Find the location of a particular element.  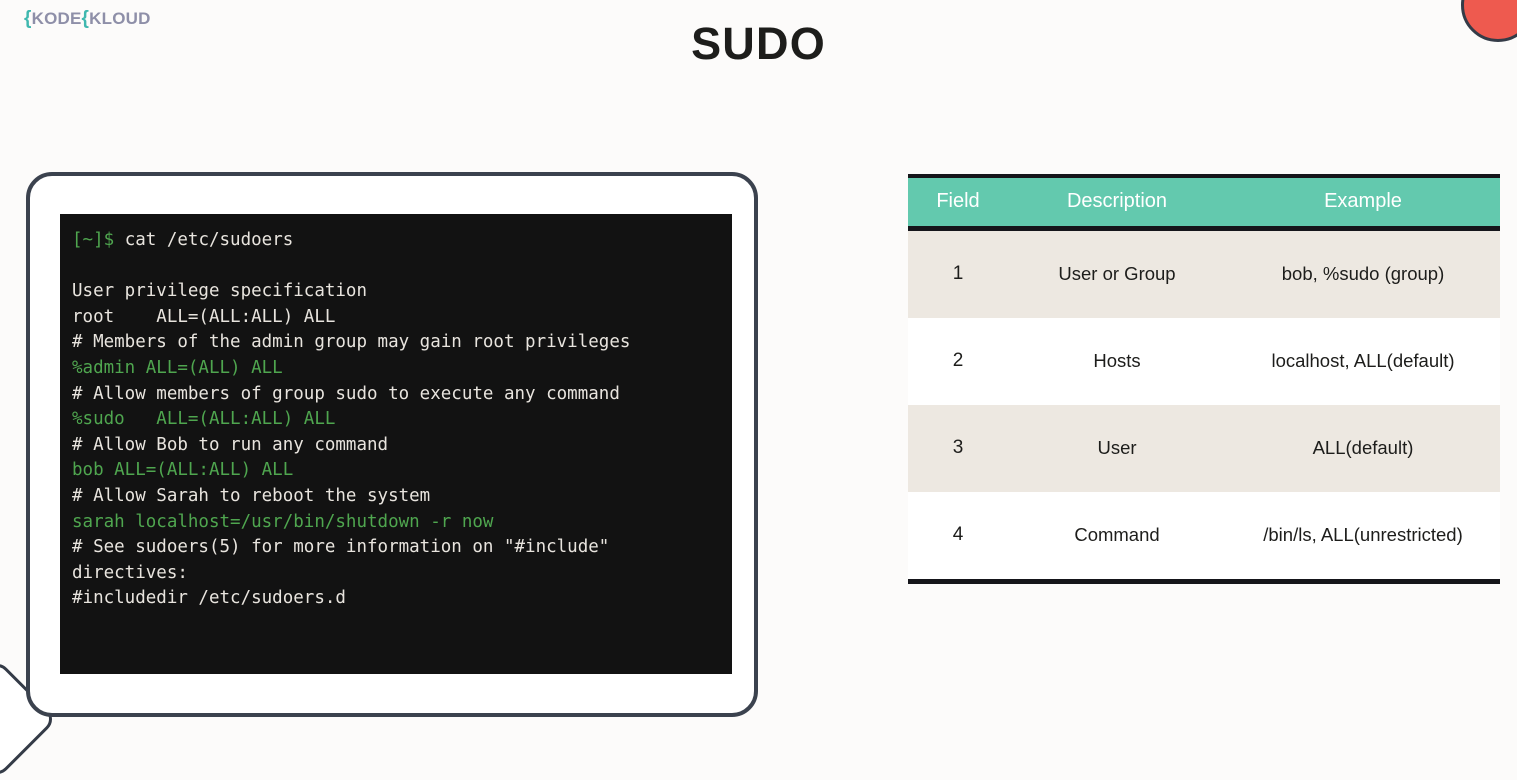

cell-field-number: 3 is located at coordinates (958, 448).